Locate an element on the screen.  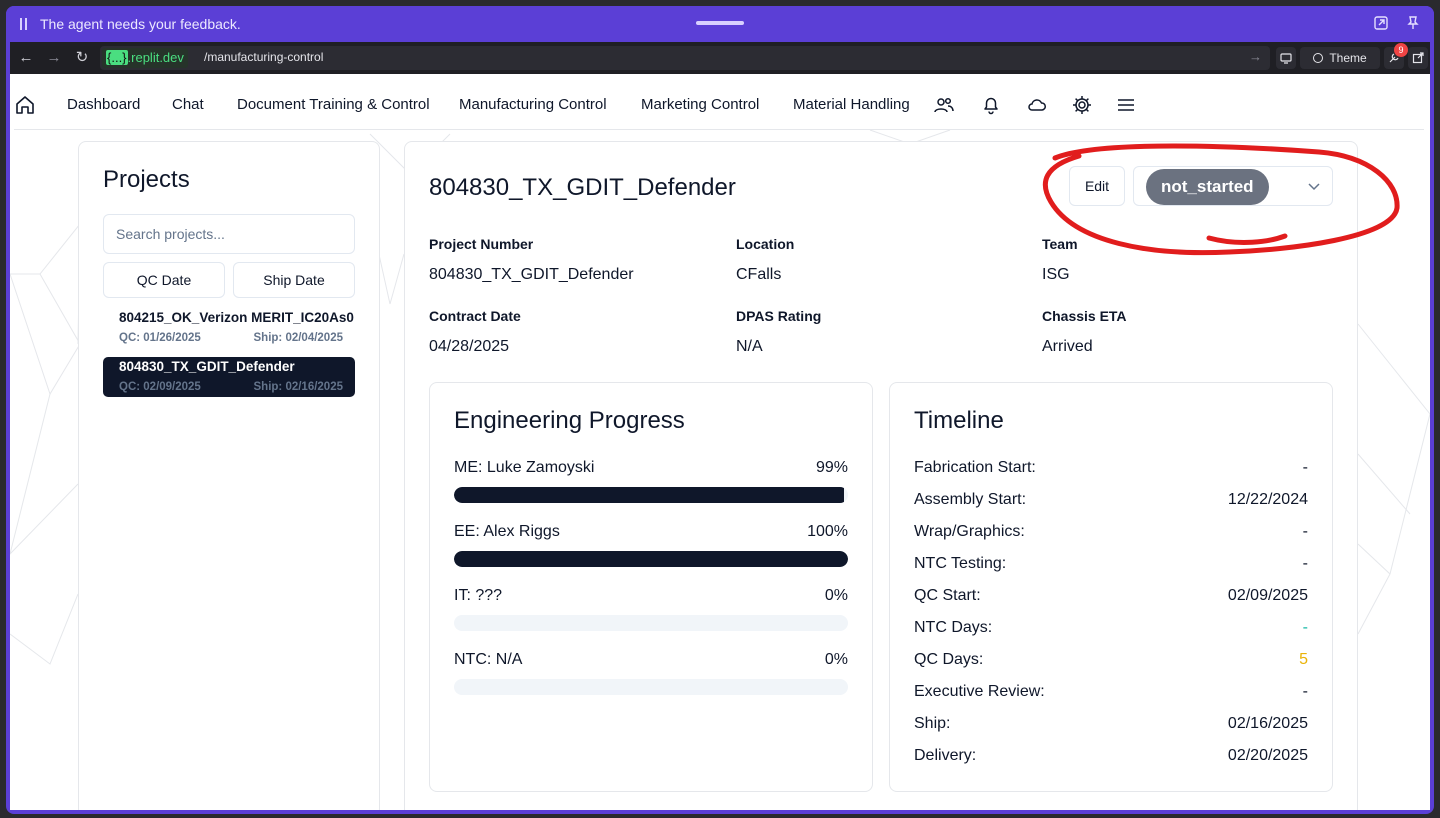
progress-label: IT: ??? is located at coordinates (478, 595).